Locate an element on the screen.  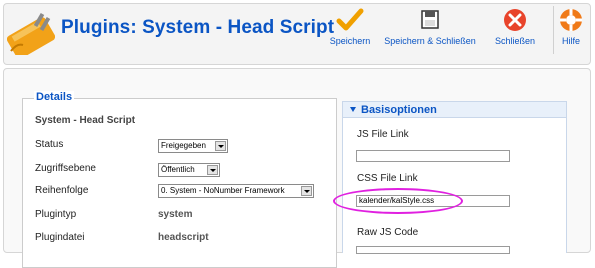
status-select: Freigegeben is located at coordinates (193, 146).